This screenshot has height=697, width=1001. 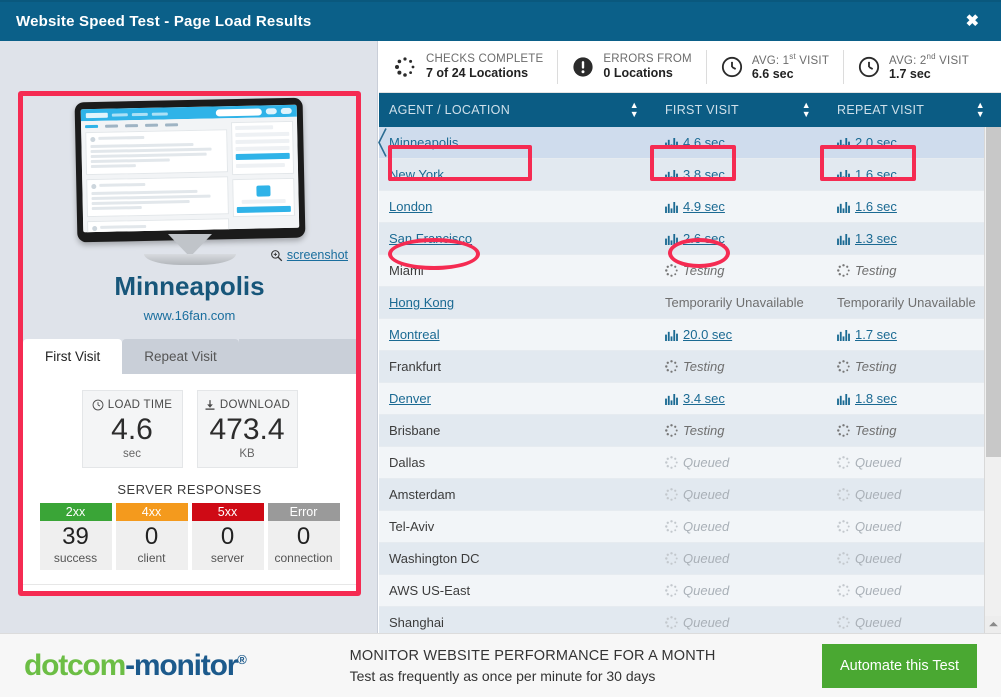 I want to click on repeat-visit-value: Temporarily Unavailable, so click(x=906, y=302).